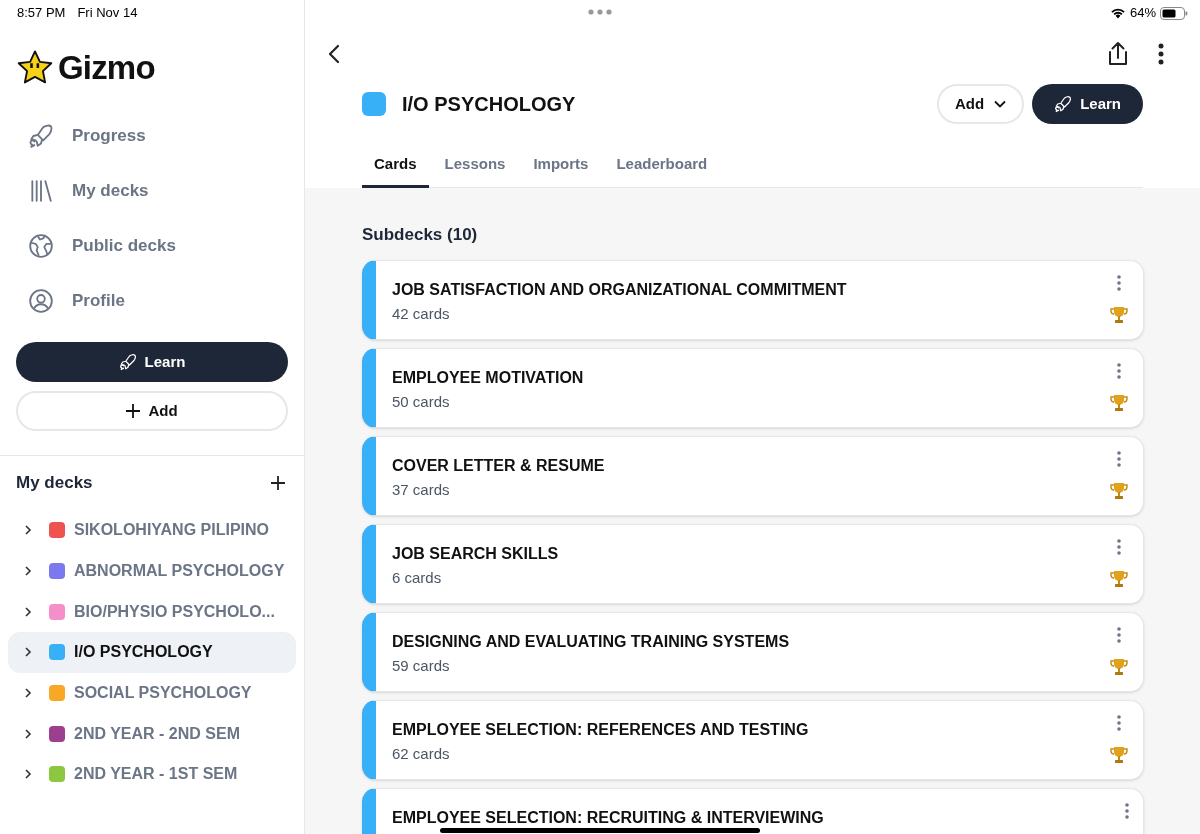  What do you see at coordinates (1174, 13) in the screenshot?
I see `battery-icon` at bounding box center [1174, 13].